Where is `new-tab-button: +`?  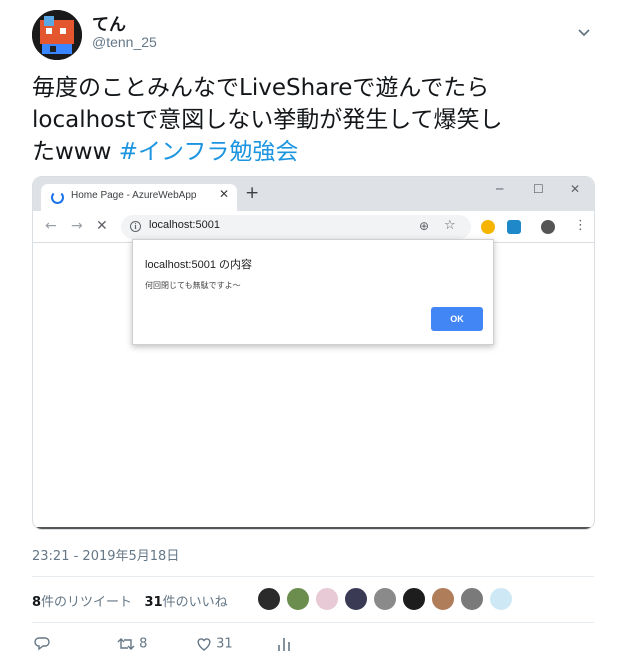 new-tab-button: + is located at coordinates (252, 193).